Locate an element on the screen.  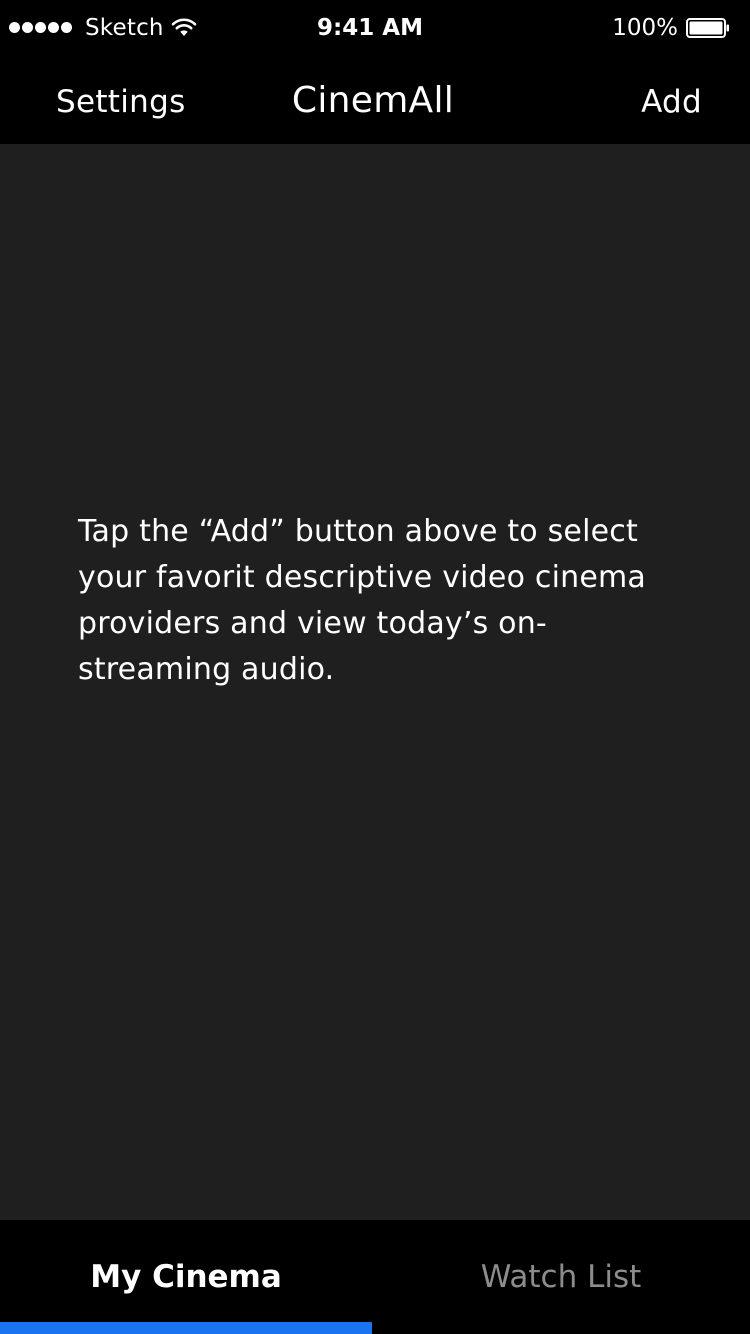
tab-watch-list: Watch List is located at coordinates (561, 1277).